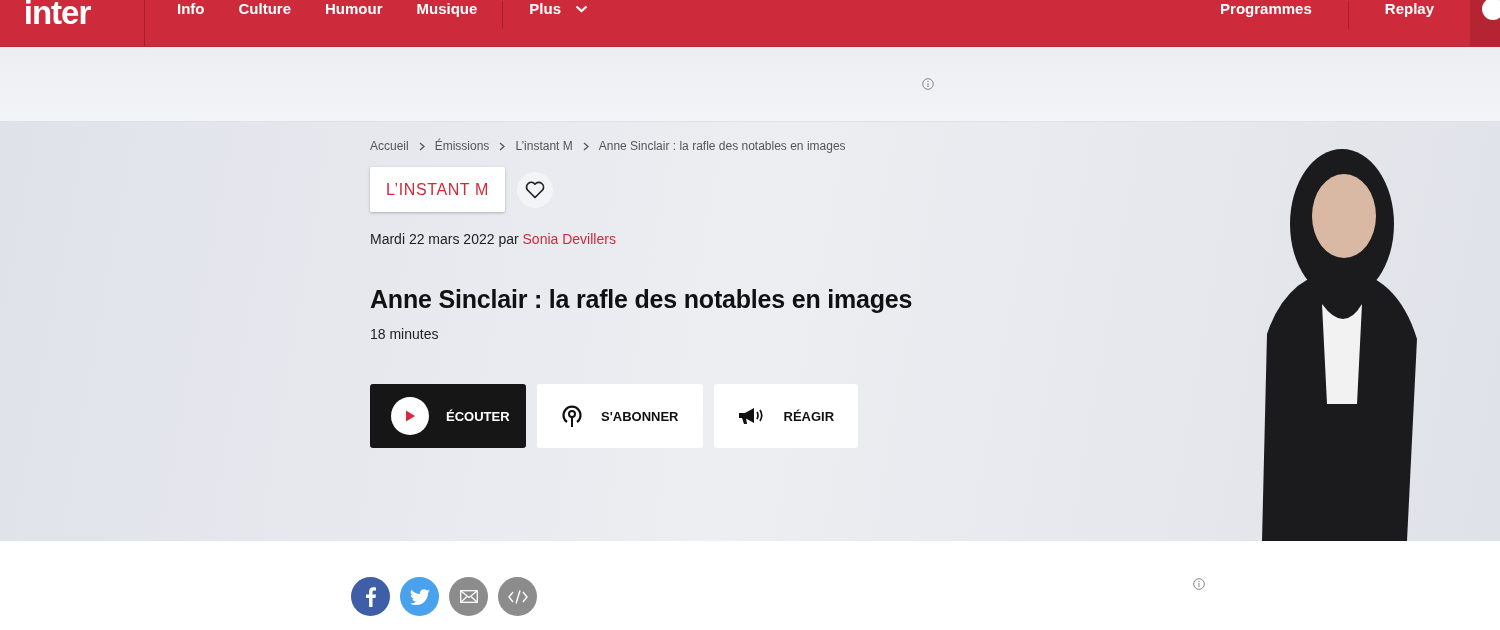  Describe the element at coordinates (722, 146) in the screenshot. I see `breadcrumb-current: Anne Sinclair : la rafle des notables en images` at that location.